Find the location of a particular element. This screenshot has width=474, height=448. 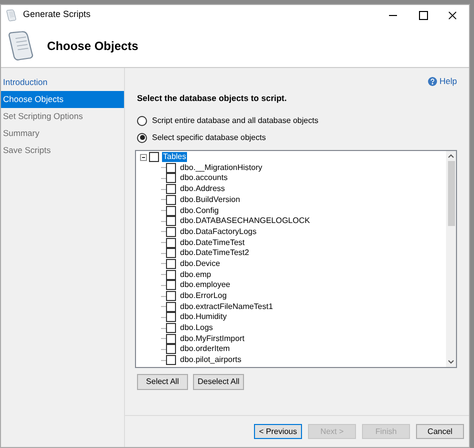

tree-item: dbo.pilot_airports is located at coordinates (211, 360).